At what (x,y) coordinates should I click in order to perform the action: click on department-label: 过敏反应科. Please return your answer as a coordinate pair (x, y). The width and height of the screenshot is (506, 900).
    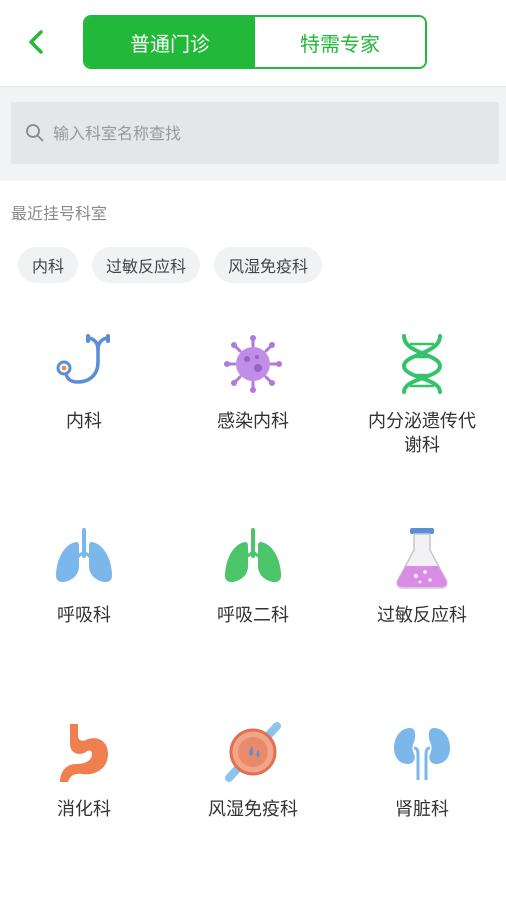
    Looking at the image, I should click on (422, 615).